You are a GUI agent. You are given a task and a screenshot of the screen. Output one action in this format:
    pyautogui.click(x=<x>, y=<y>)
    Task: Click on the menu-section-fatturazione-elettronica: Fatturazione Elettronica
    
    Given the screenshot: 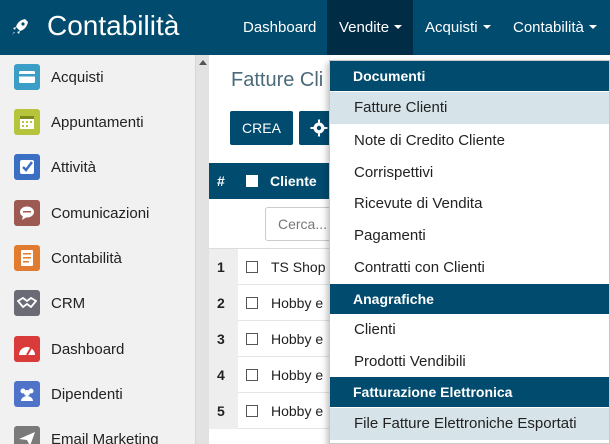 What is the action you would take?
    pyautogui.click(x=469, y=392)
    